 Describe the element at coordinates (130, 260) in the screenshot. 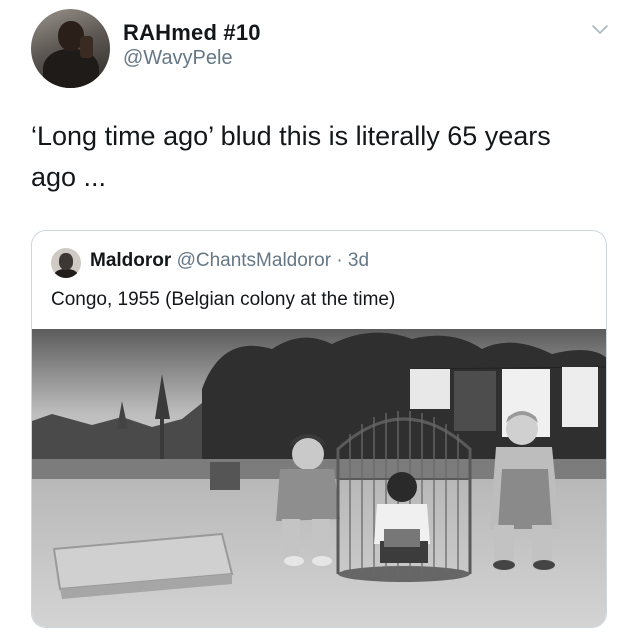

I see `quoted-author-display-name: Maldoror` at that location.